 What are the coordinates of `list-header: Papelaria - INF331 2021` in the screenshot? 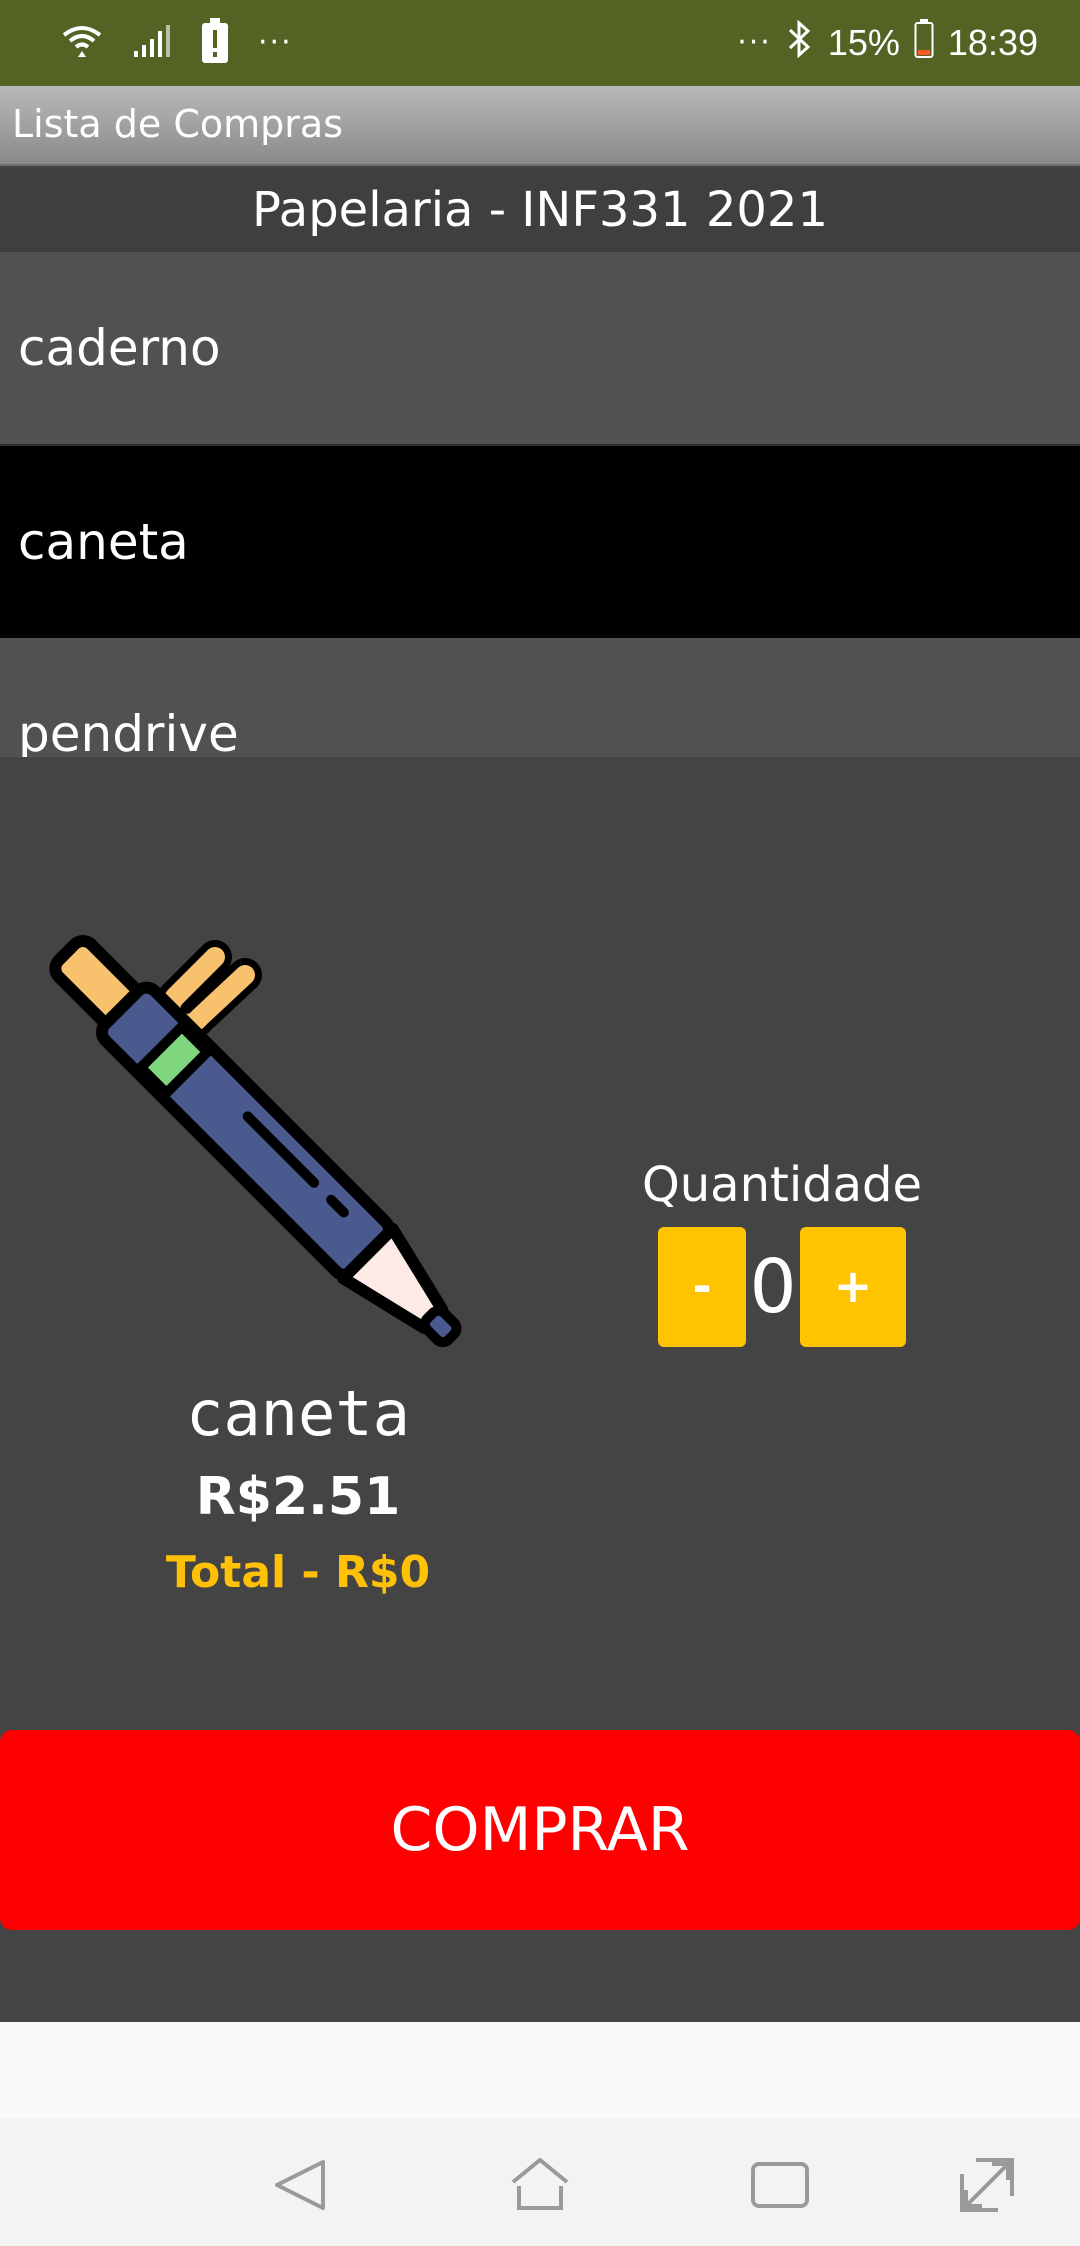 It's located at (540, 210).